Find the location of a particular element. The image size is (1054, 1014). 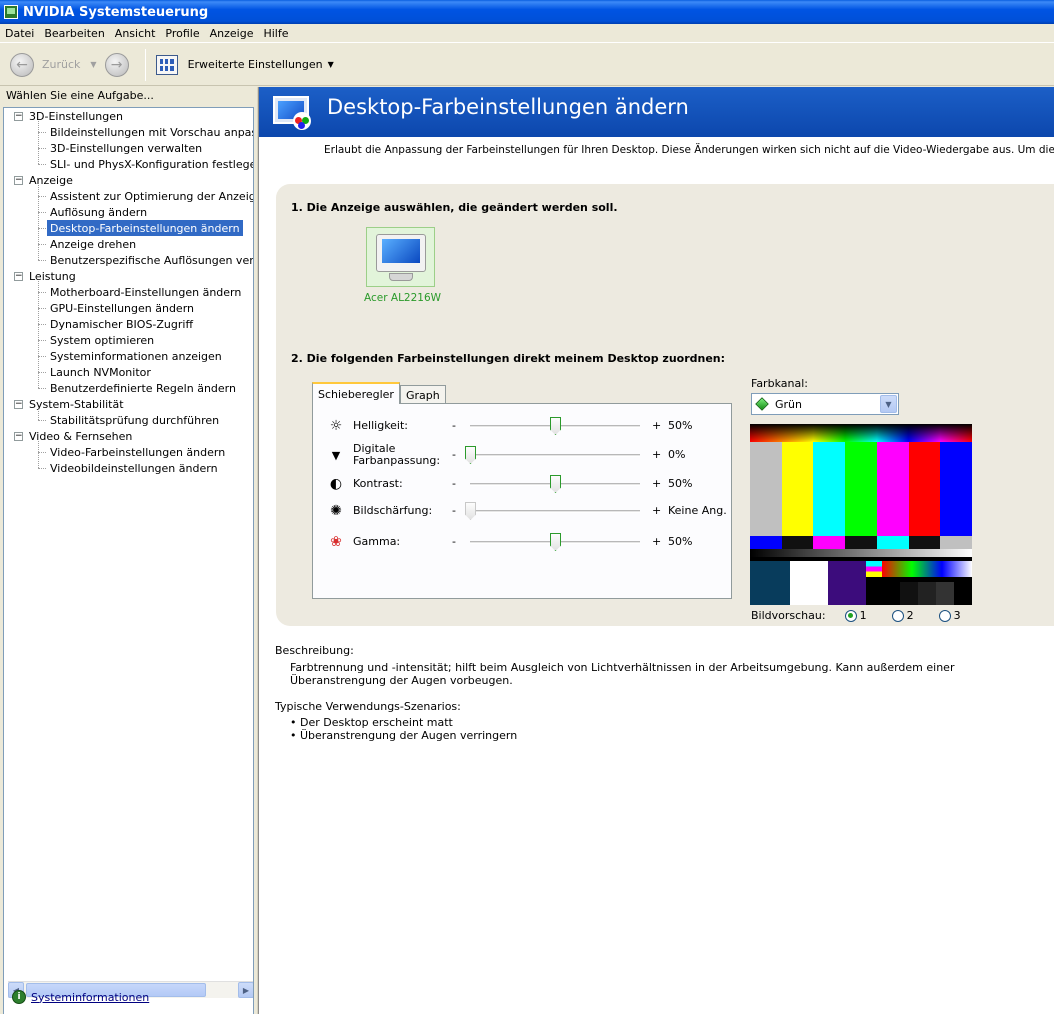

tree-item: Benutzerdefinierte Regeln ändern is located at coordinates (143, 388).